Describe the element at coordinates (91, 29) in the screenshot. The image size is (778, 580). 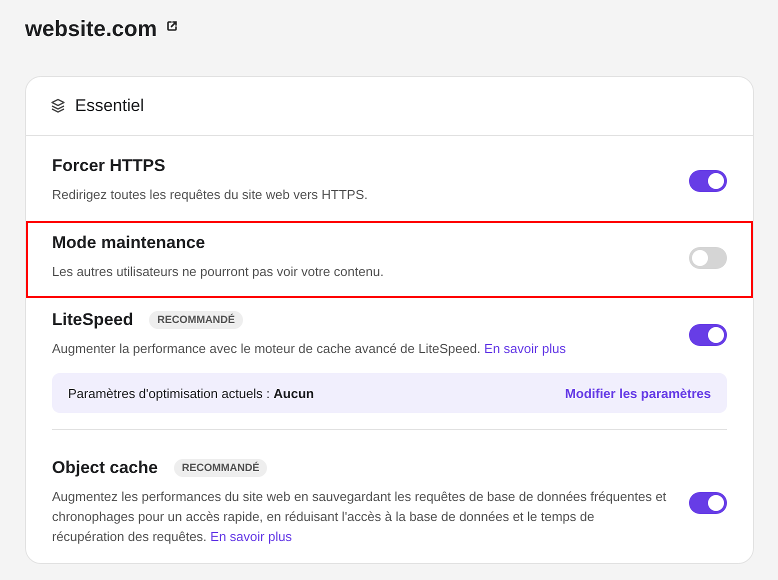
I see `site-title: website.com` at that location.